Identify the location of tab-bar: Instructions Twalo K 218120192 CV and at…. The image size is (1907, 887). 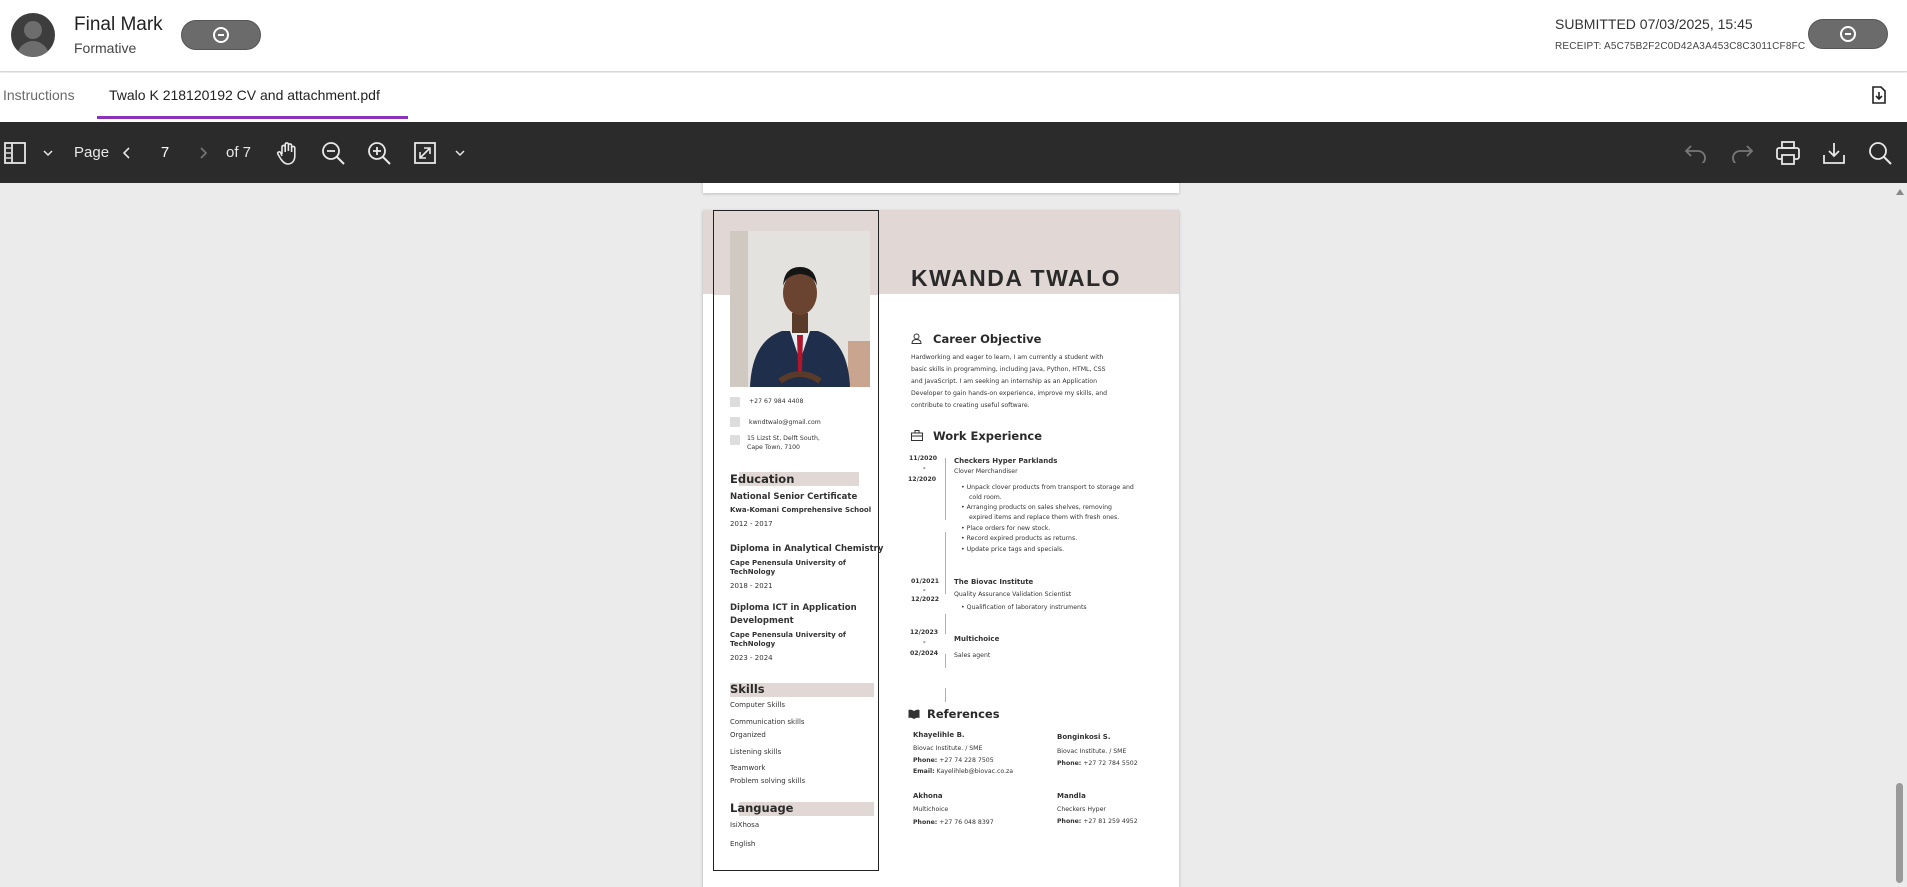
(953, 97).